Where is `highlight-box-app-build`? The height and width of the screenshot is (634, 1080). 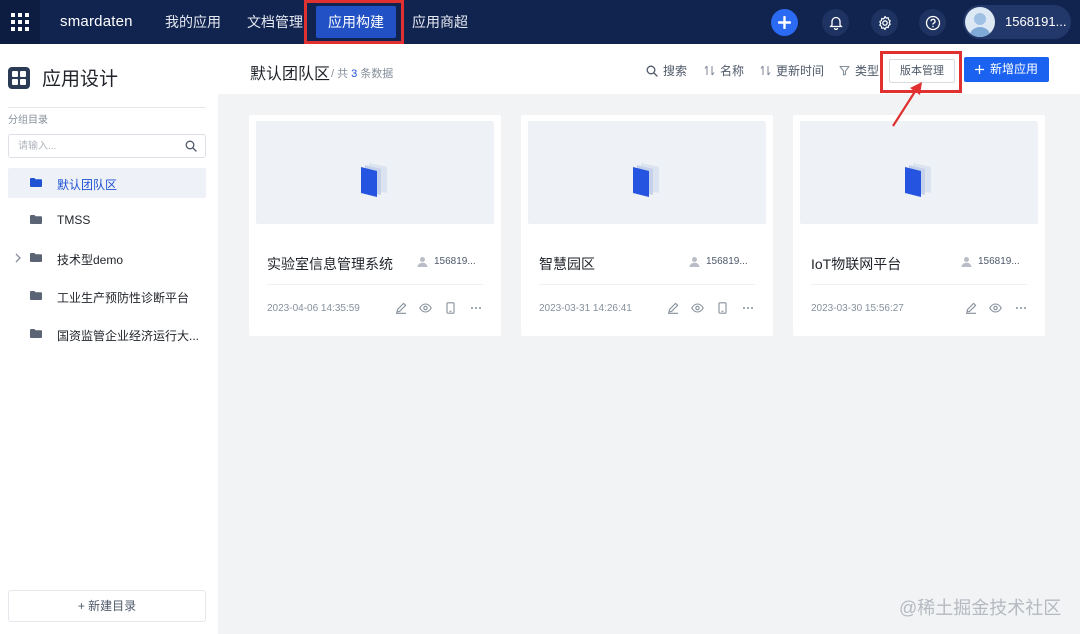
highlight-box-app-build is located at coordinates (354, 22).